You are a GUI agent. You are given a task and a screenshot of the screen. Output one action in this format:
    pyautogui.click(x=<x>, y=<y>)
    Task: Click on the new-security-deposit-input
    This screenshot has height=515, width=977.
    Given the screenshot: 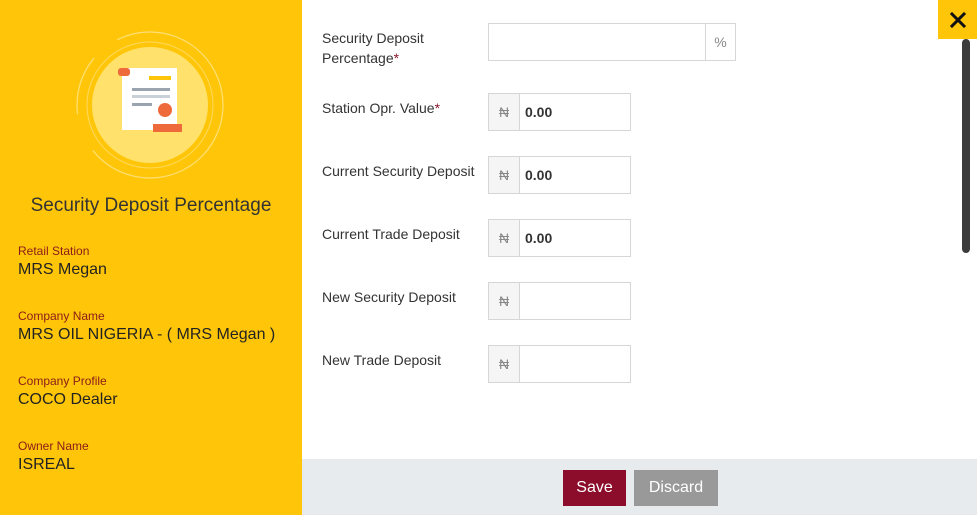 What is the action you would take?
    pyautogui.click(x=575, y=301)
    